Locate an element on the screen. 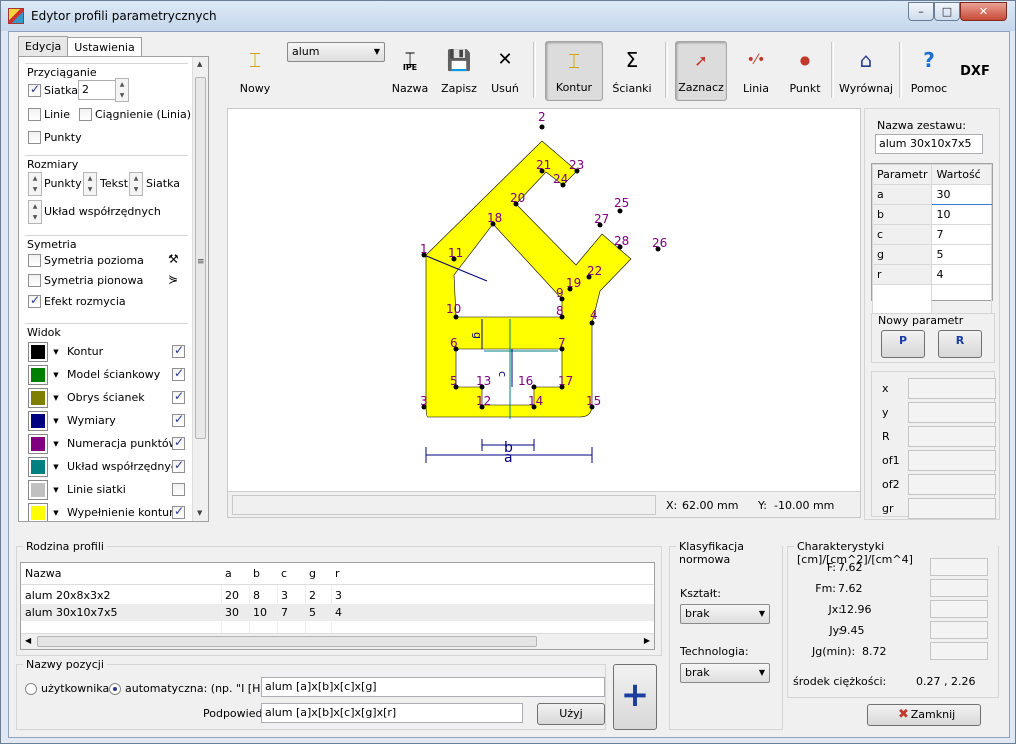 This screenshot has width=1016, height=744. name-button: ⌶ IPE Nazwa is located at coordinates (410, 71).